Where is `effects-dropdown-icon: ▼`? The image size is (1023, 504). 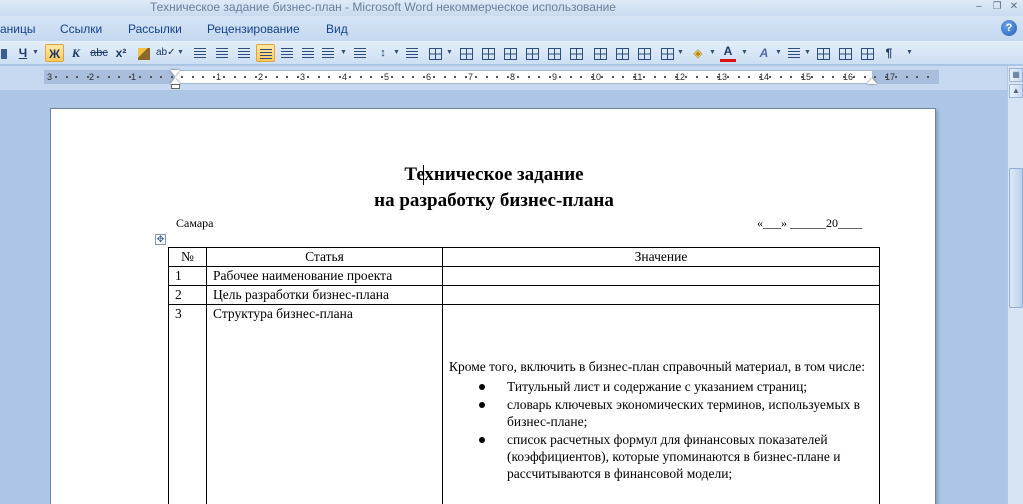 effects-dropdown-icon: ▼ is located at coordinates (778, 53).